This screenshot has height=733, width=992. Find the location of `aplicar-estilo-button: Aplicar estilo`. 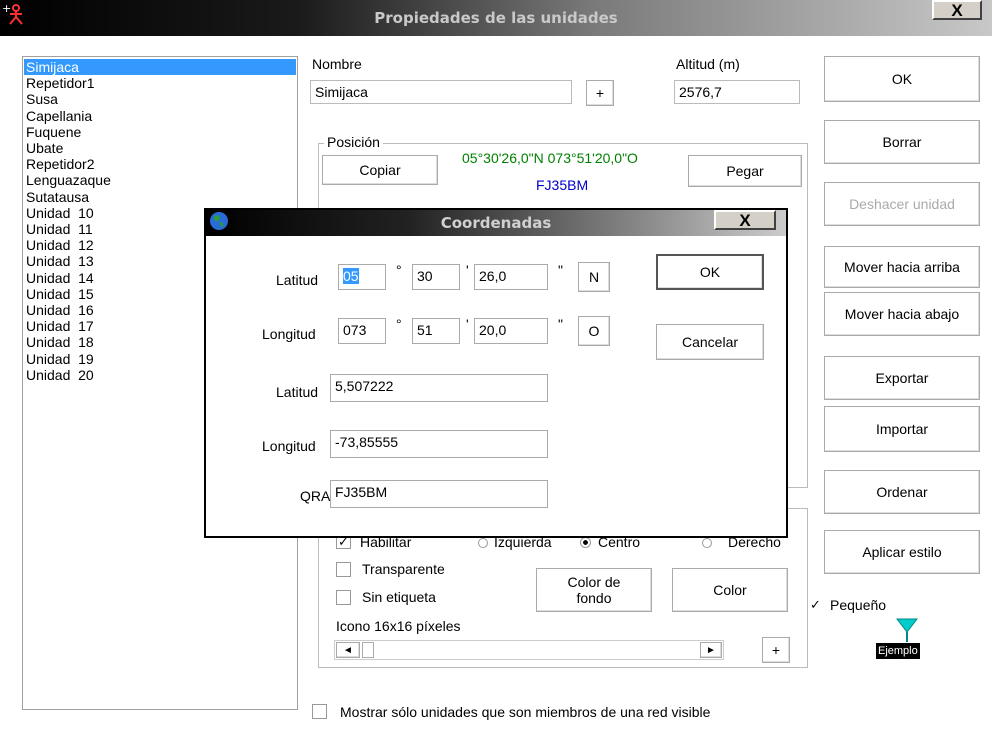

aplicar-estilo-button: Aplicar estilo is located at coordinates (902, 552).